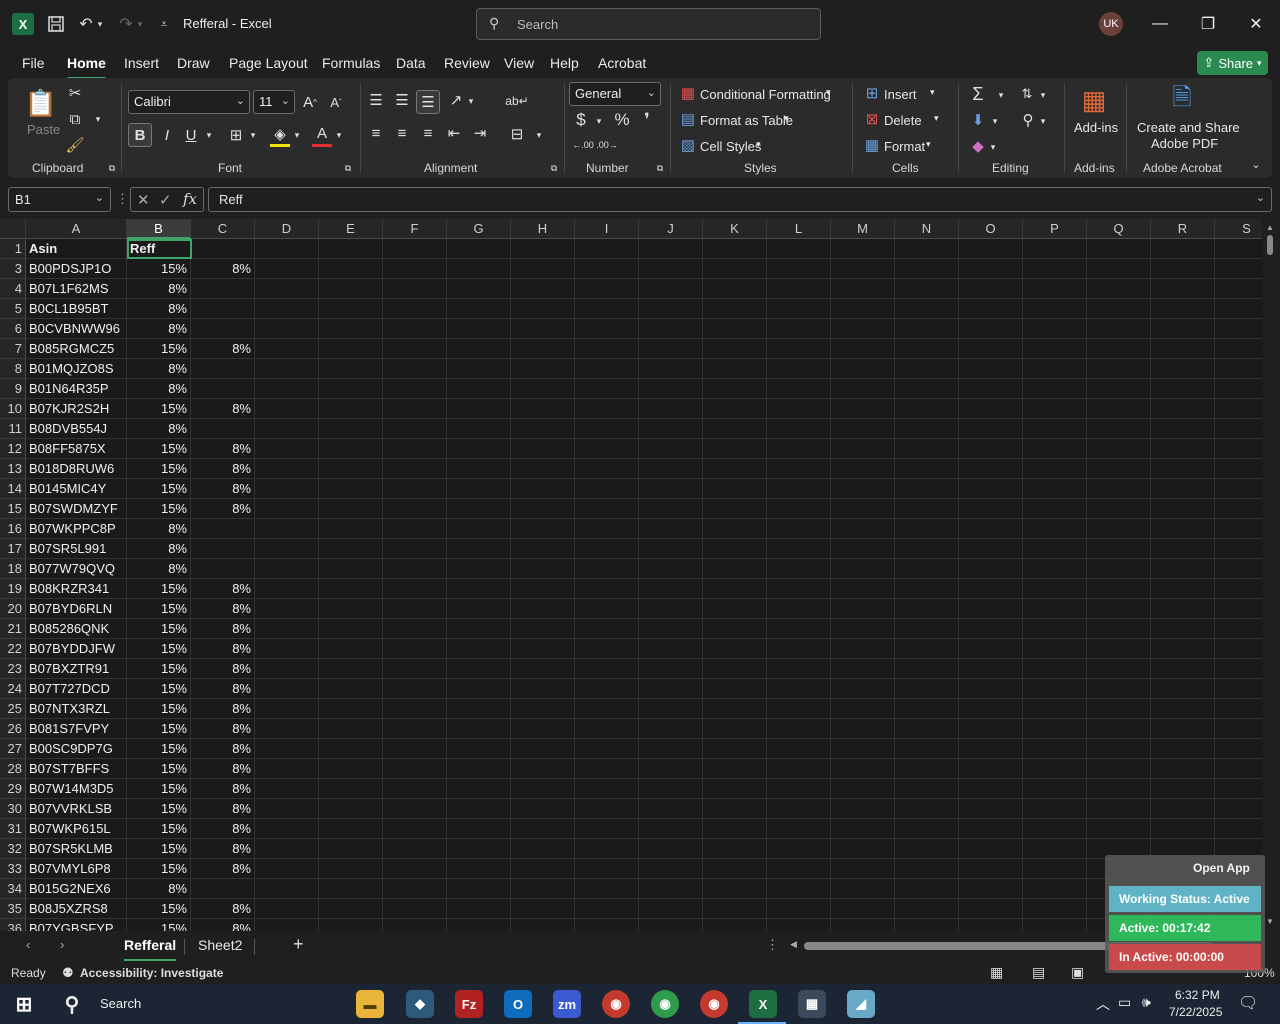  Describe the element at coordinates (1182, 99) in the screenshot. I see `create-pdf-icon: 🗎` at that location.